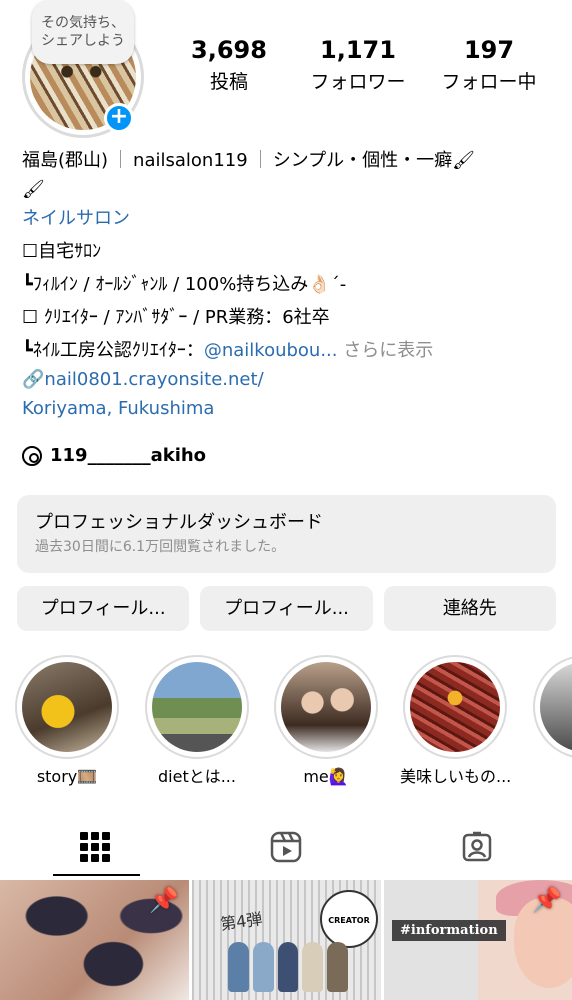 This screenshot has width=572, height=1000. Describe the element at coordinates (62, 251) in the screenshot. I see `bio-line-home: ☐自宅ｻﾛﾝ` at that location.